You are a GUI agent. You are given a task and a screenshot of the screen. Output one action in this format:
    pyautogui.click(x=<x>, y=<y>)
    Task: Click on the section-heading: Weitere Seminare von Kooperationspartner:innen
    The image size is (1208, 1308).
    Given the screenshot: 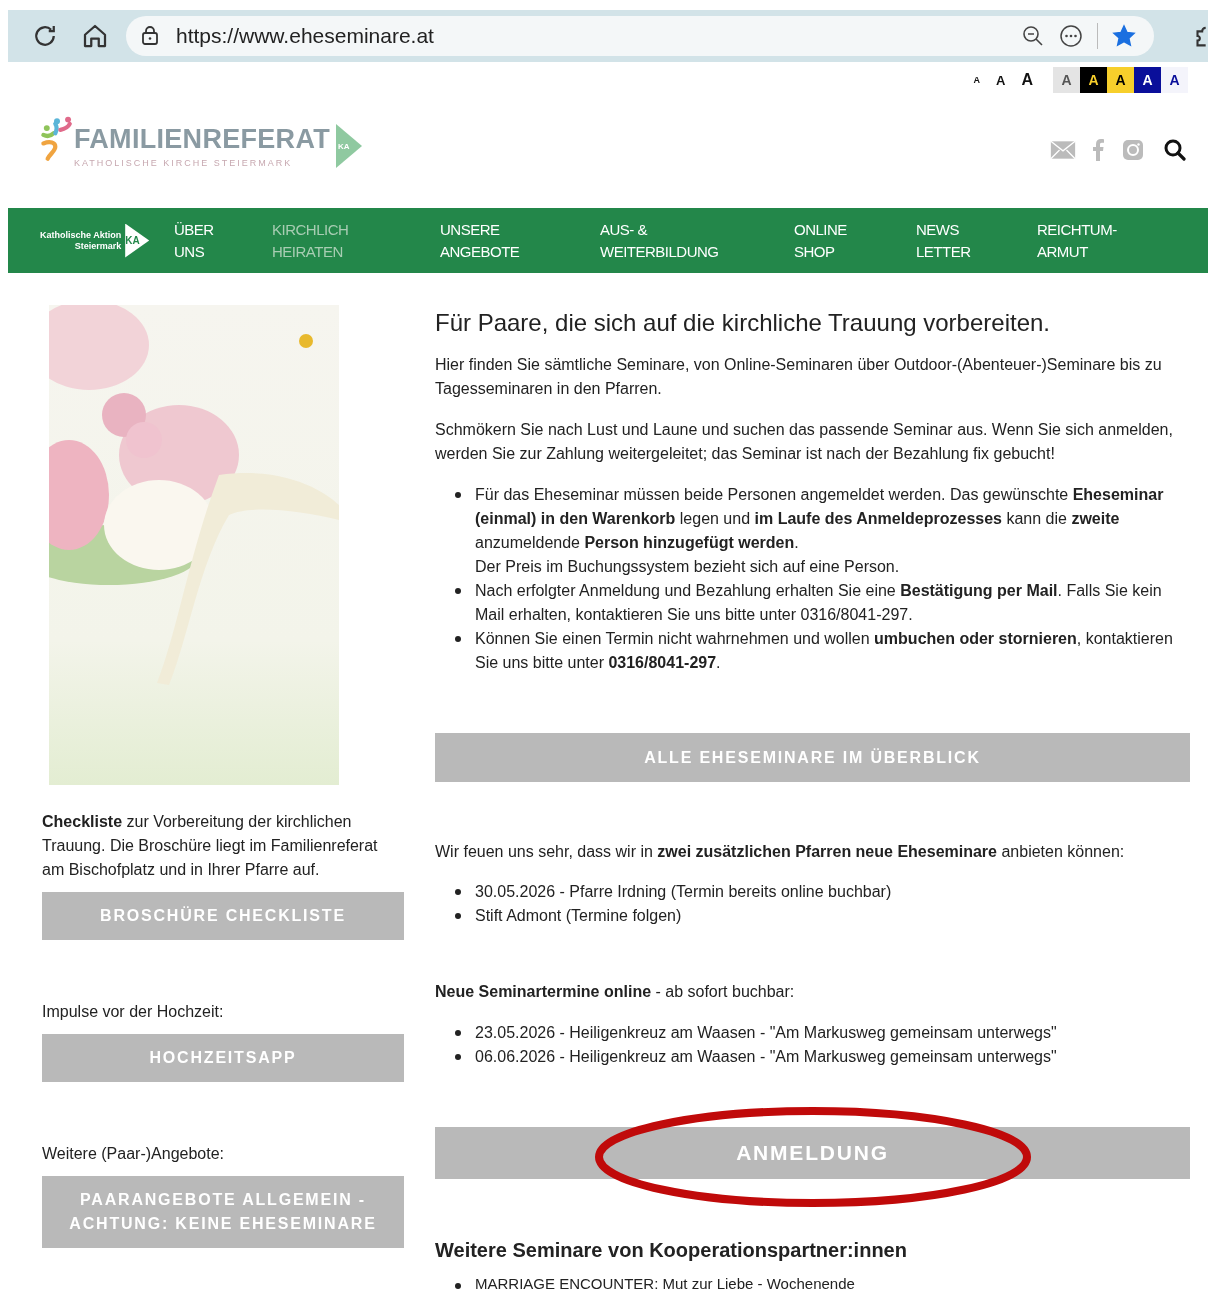 What is the action you would take?
    pyautogui.click(x=671, y=1250)
    